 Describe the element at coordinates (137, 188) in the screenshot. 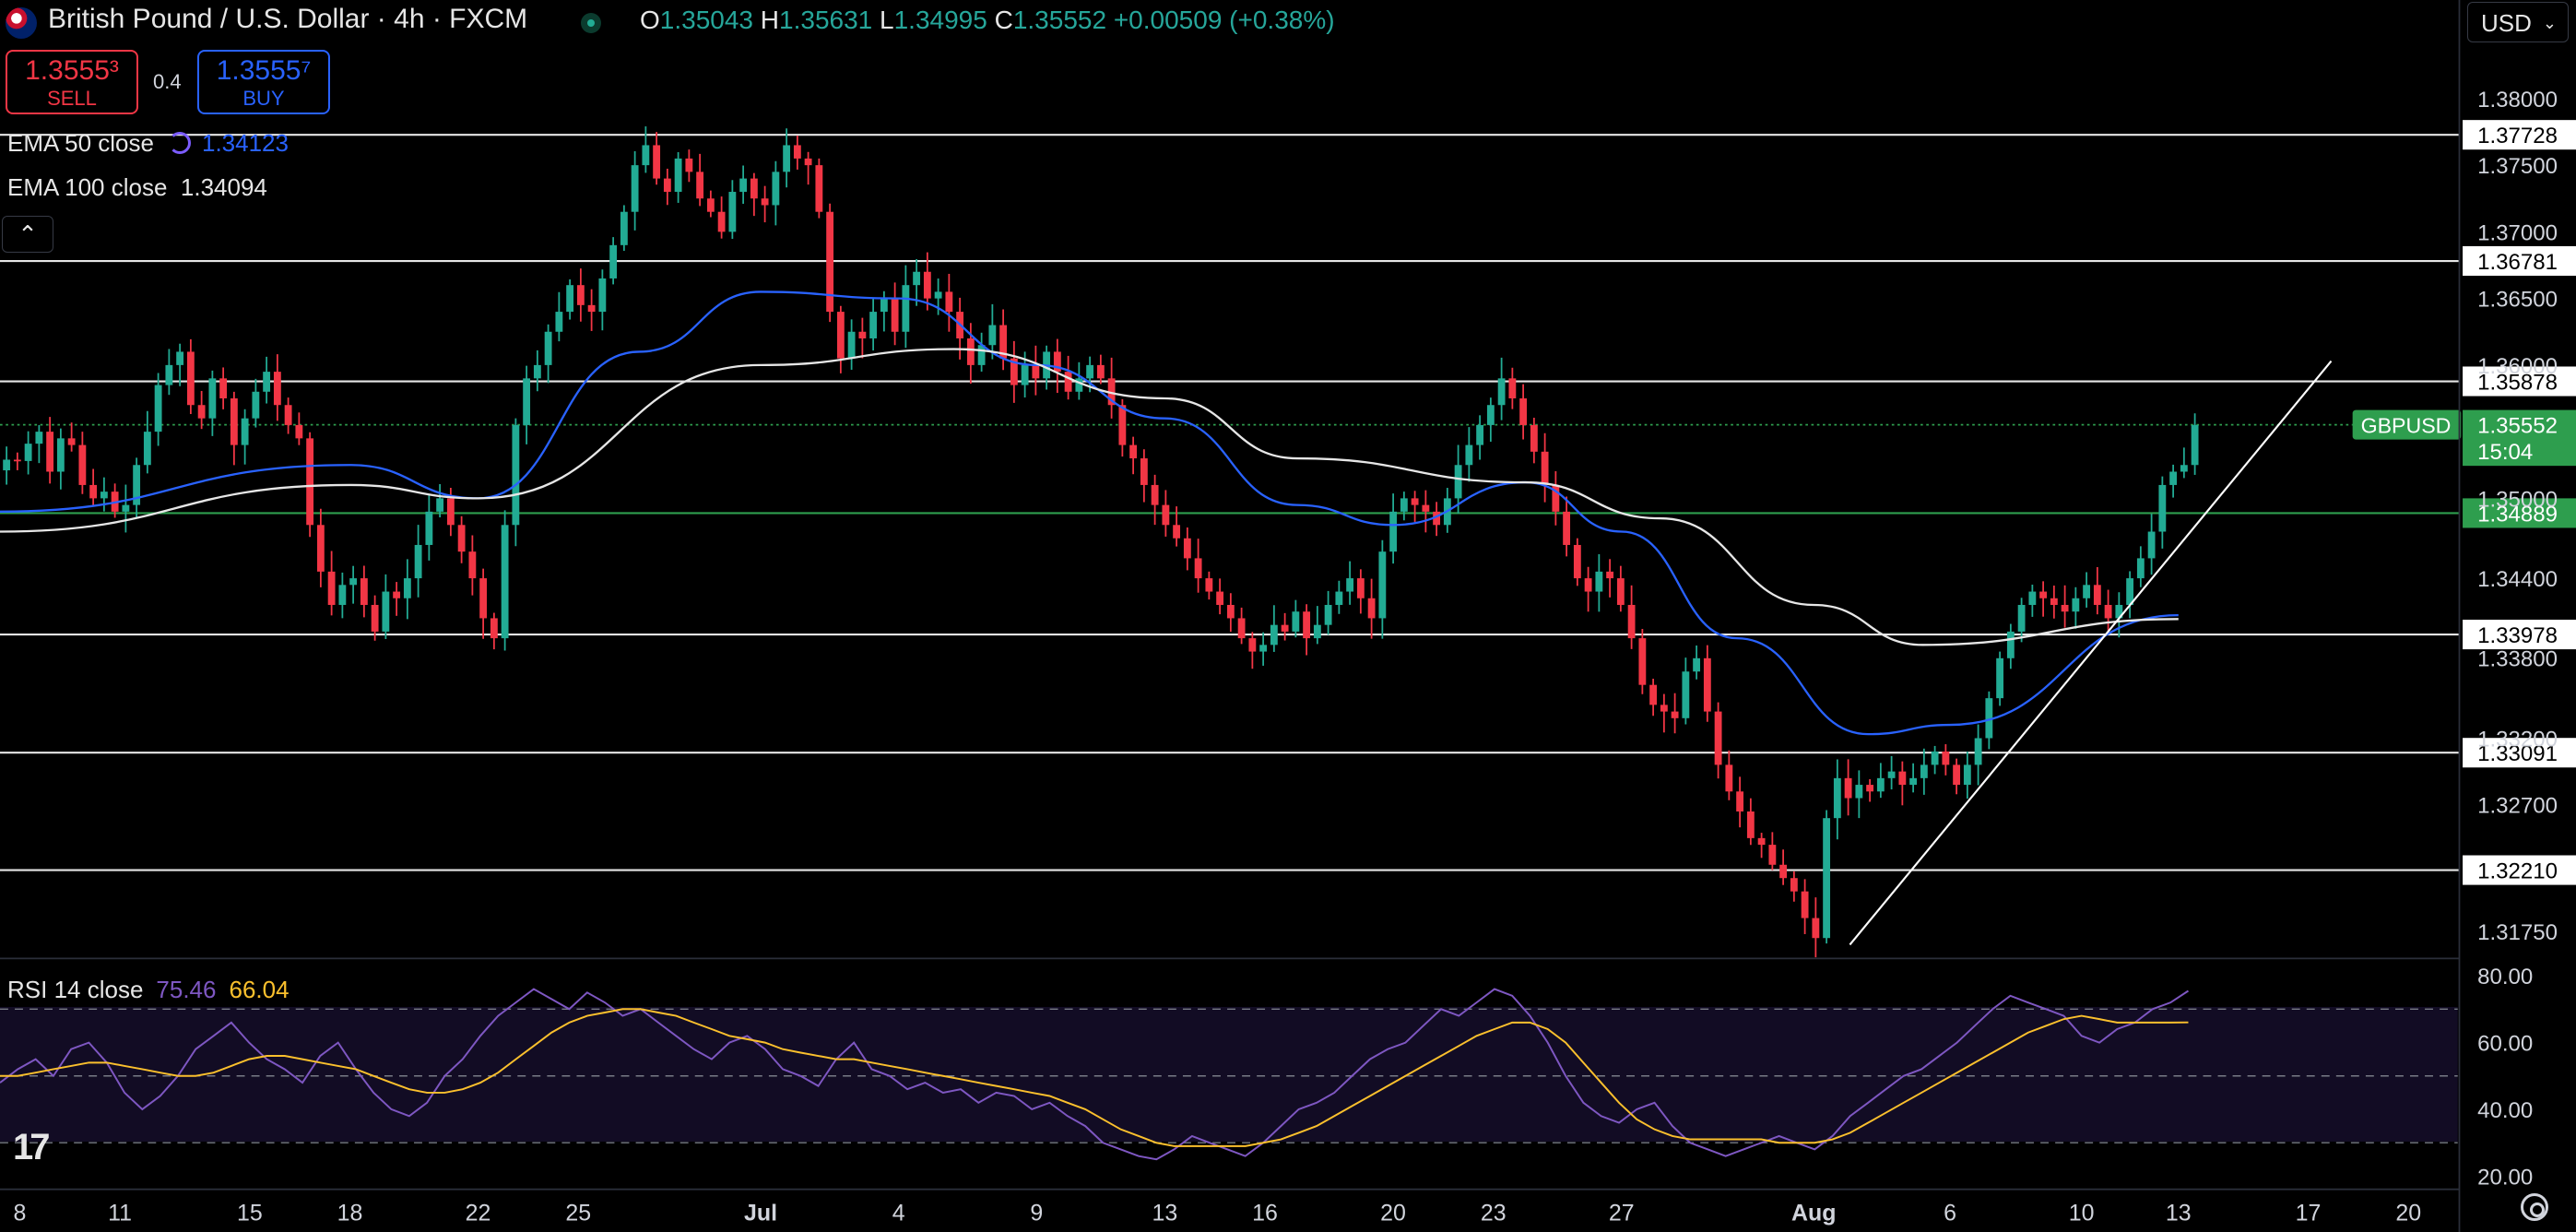

I see `ema100-legend: EMA 100 close 1.34094` at that location.